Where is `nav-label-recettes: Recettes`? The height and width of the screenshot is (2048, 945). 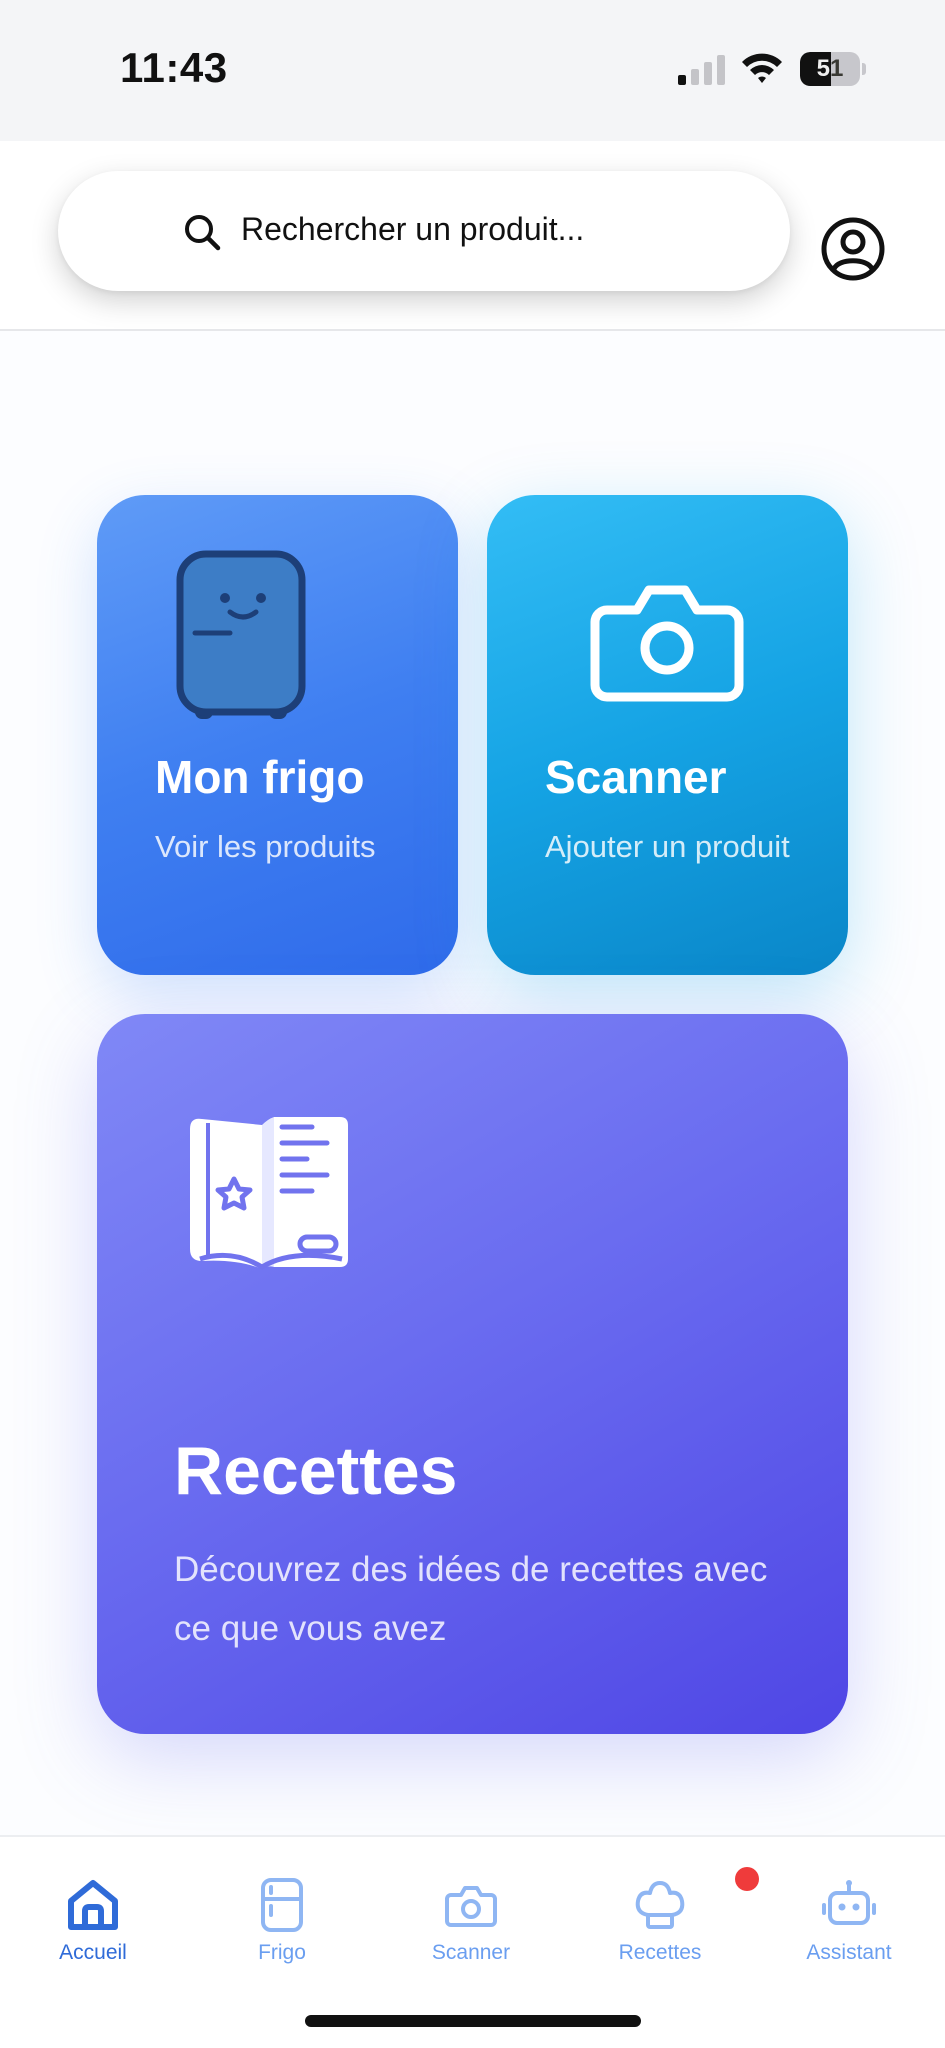 nav-label-recettes: Recettes is located at coordinates (660, 1952).